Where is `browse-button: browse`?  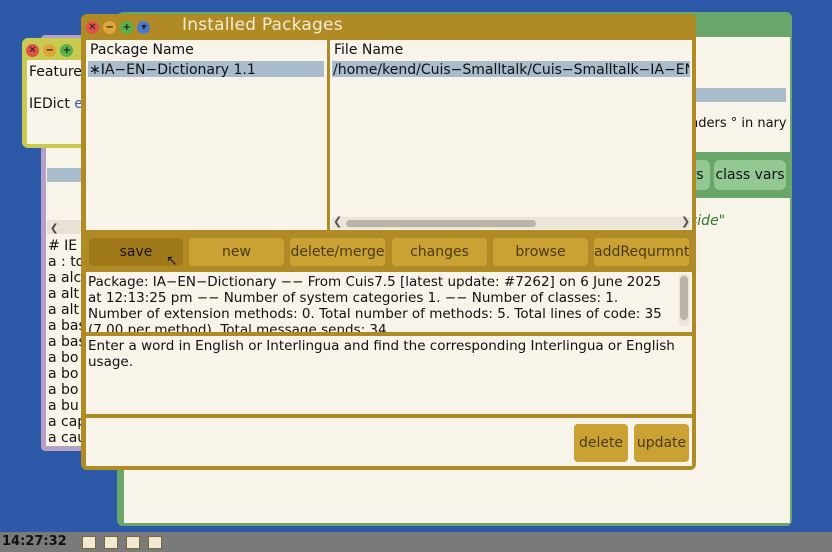 browse-button: browse is located at coordinates (540, 252).